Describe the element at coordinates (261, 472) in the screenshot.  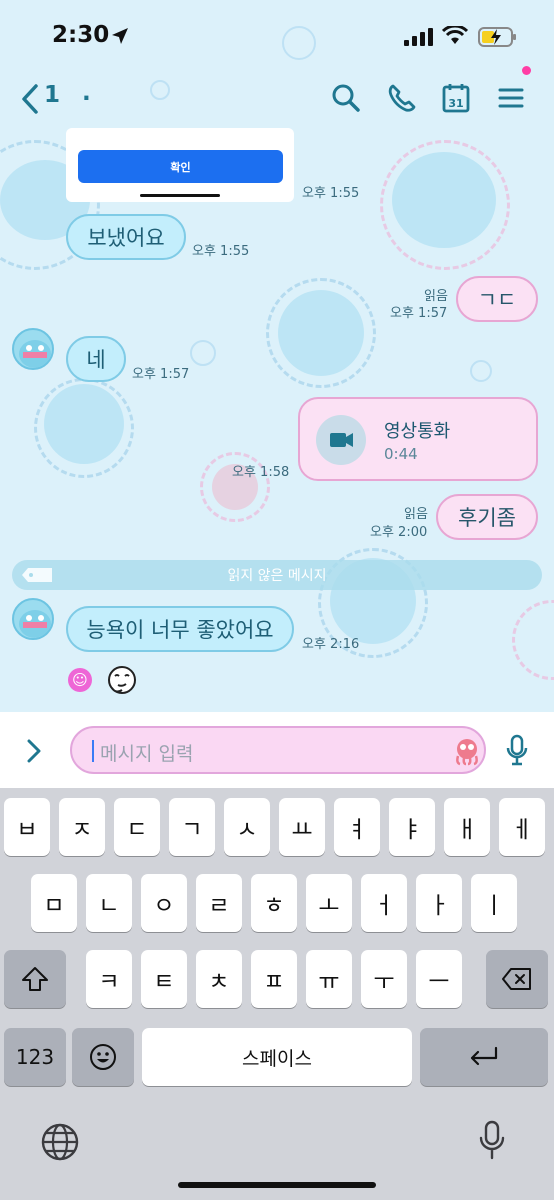
I see `message-time: 오후 1:58` at that location.